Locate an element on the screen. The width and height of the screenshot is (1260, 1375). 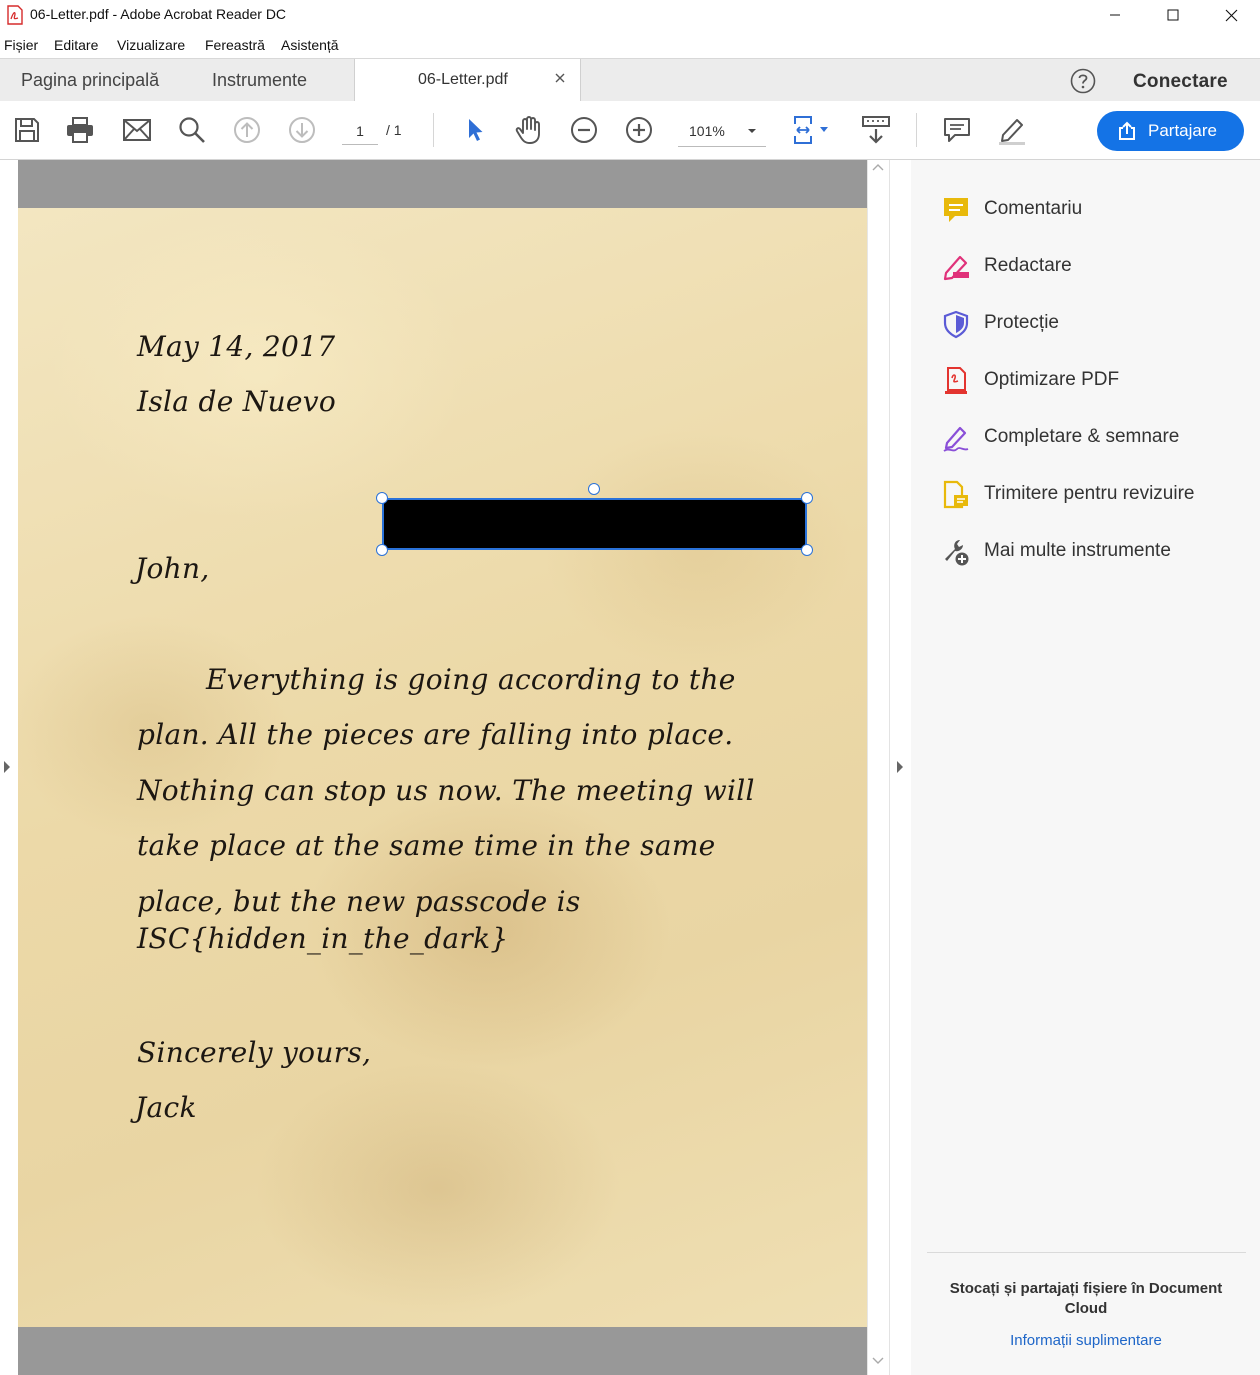
maximize-icon is located at coordinates (1173, 15).